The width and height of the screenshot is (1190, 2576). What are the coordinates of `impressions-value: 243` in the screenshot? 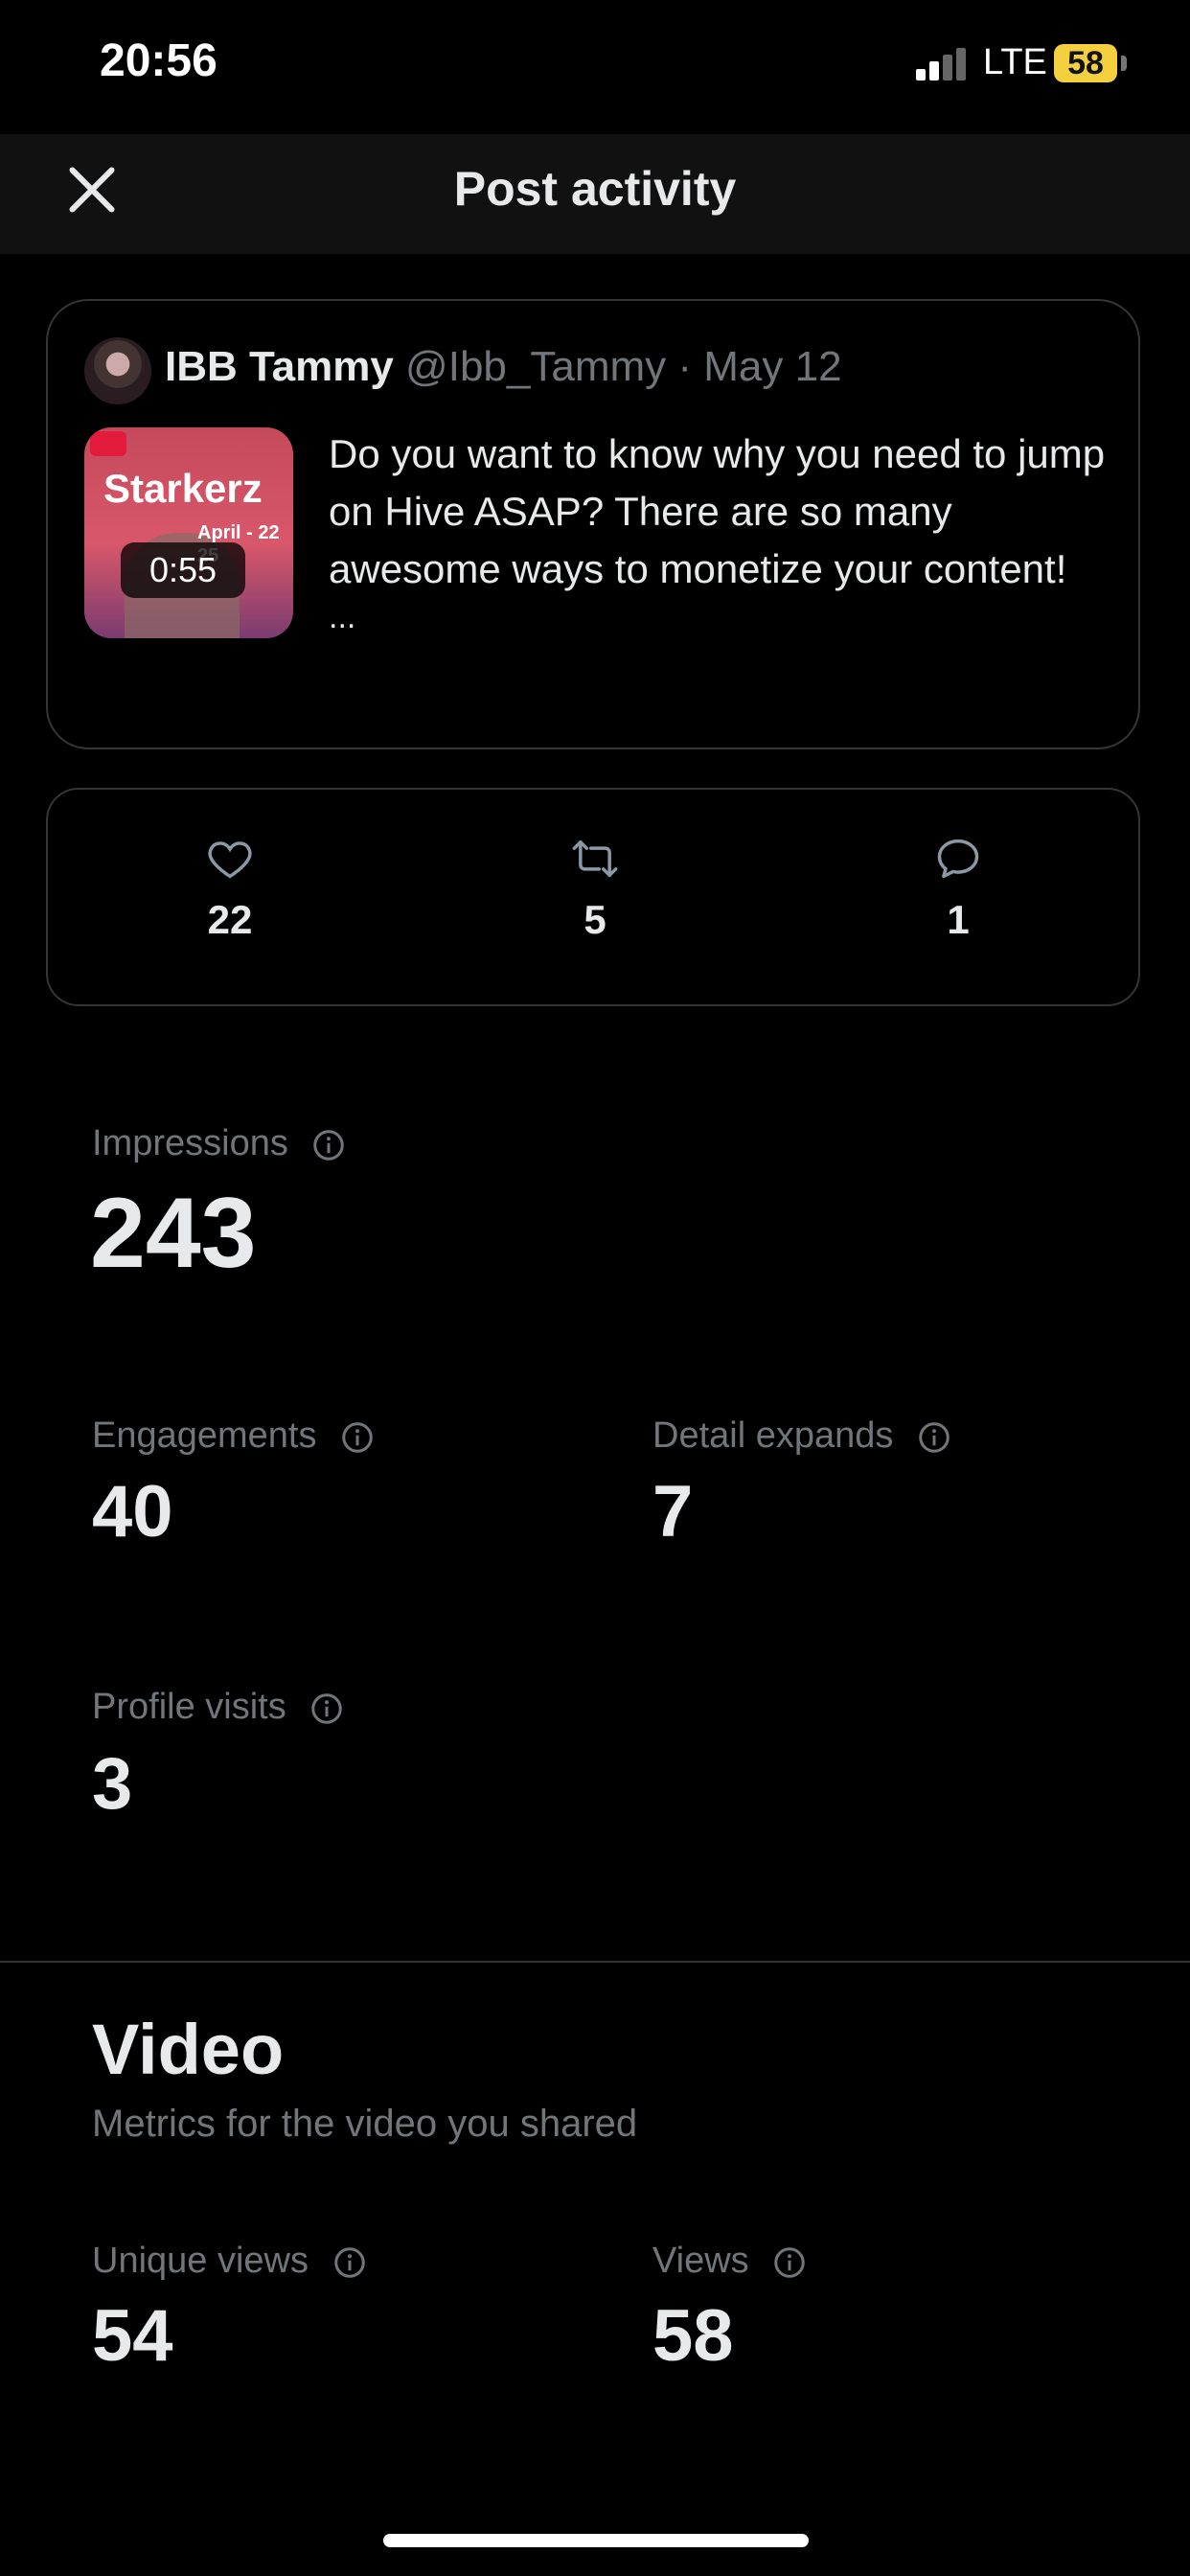 It's located at (174, 1233).